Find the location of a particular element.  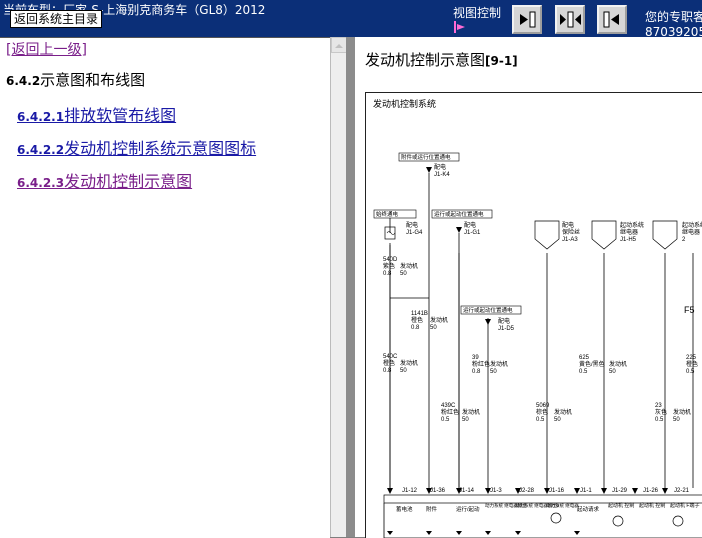

return-main-menu-button: 返回系统主目录 is located at coordinates (56, 19).